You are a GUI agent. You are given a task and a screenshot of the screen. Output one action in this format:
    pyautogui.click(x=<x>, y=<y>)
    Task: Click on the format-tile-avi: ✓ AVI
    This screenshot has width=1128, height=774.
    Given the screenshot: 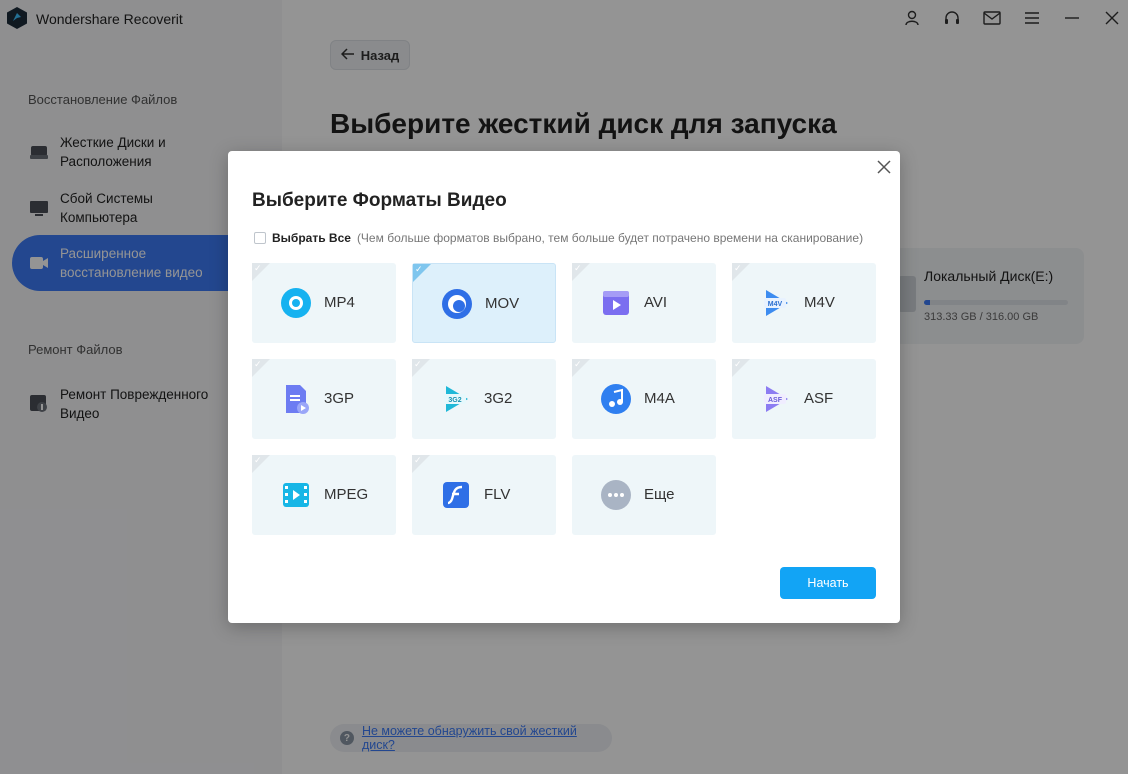 What is the action you would take?
    pyautogui.click(x=644, y=303)
    